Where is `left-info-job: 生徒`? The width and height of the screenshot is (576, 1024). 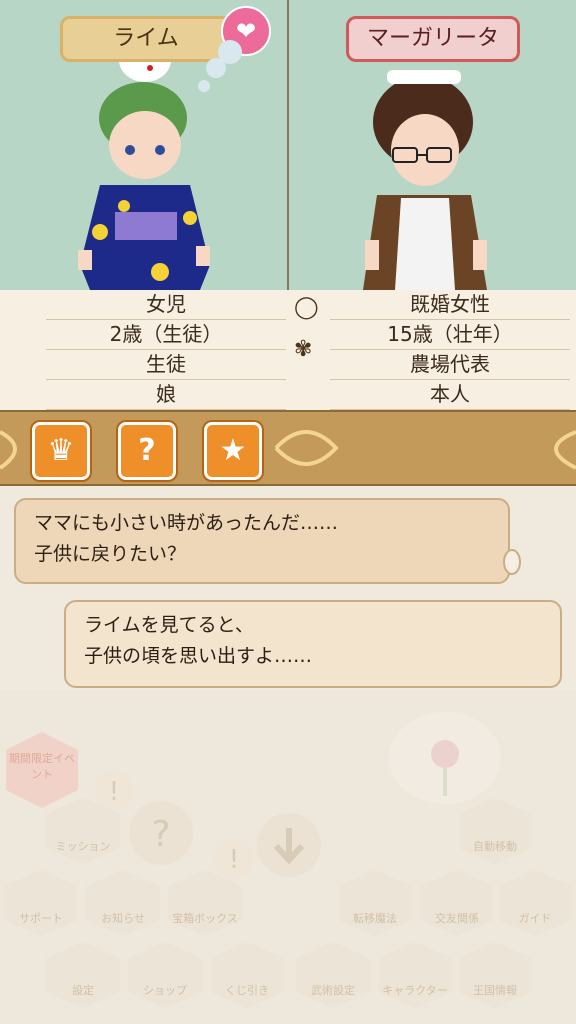 left-info-job: 生徒 is located at coordinates (166, 365).